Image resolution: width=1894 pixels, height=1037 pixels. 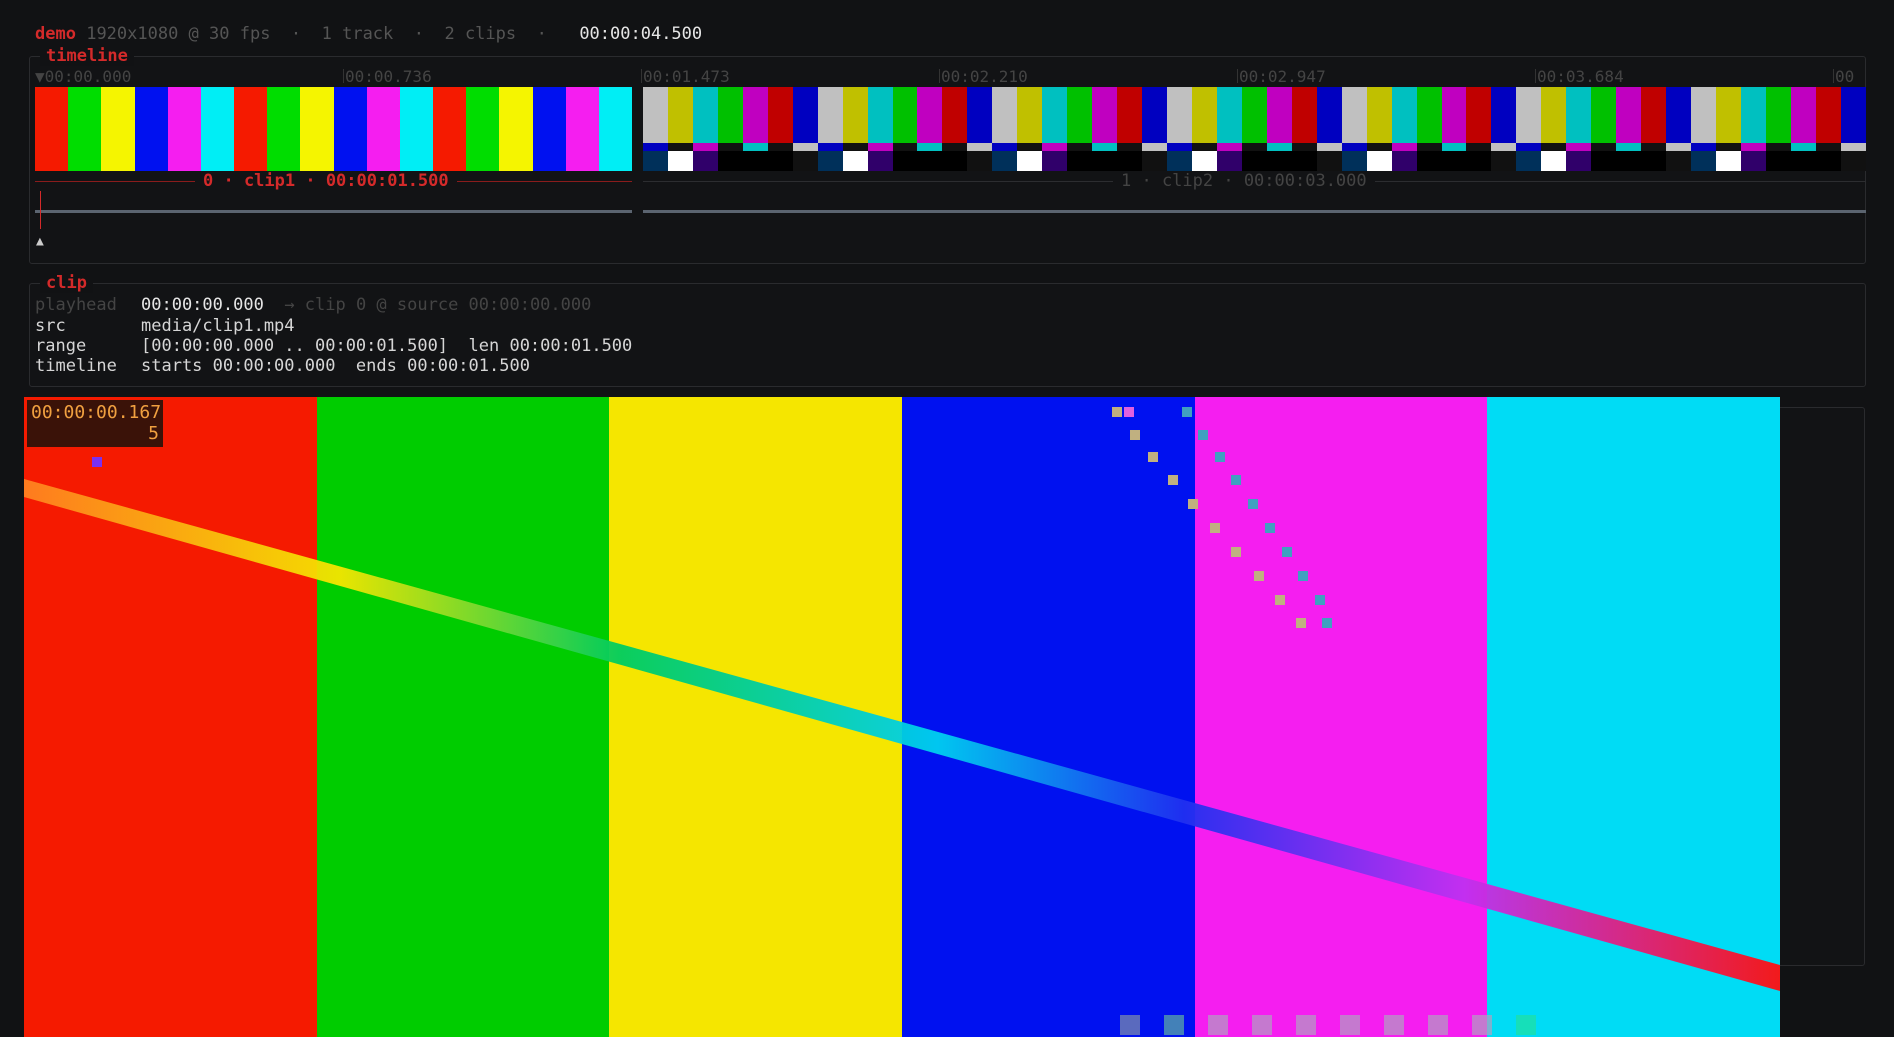 I want to click on side-panel, so click(x=1818, y=686).